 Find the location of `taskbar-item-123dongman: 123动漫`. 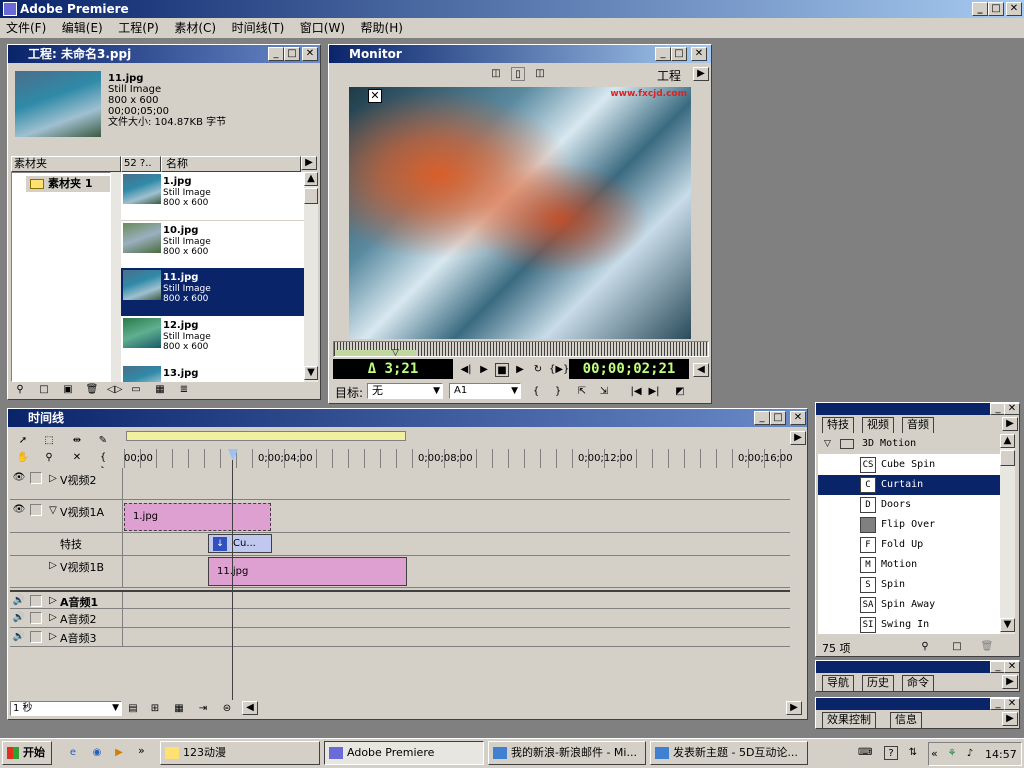

taskbar-item-123dongman: 123动漫 is located at coordinates (240, 753).